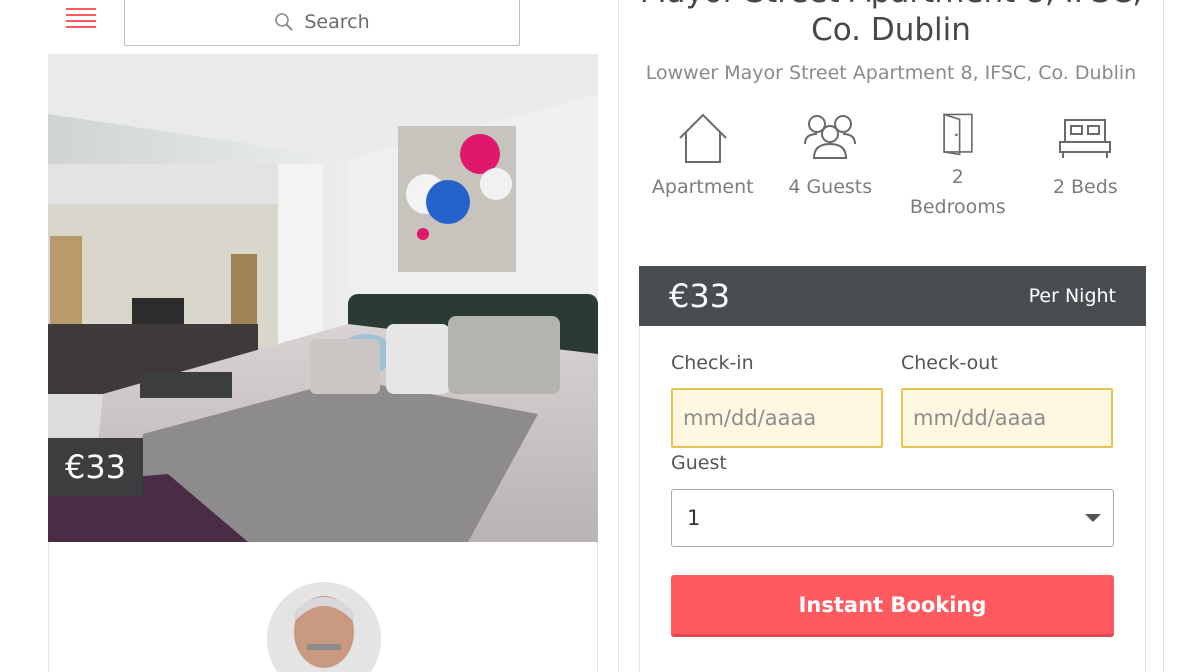 This screenshot has width=1196, height=672. Describe the element at coordinates (1085, 138) in the screenshot. I see `bed-icon` at that location.